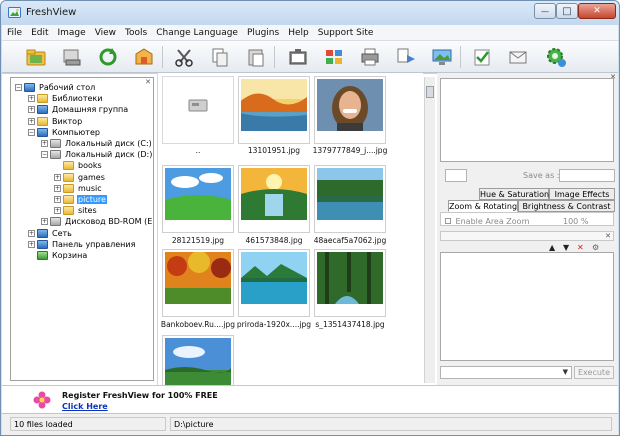 The height and width of the screenshot is (436, 620). What do you see at coordinates (82, 244) in the screenshot?
I see `tree-node: + Панель управления` at bounding box center [82, 244].